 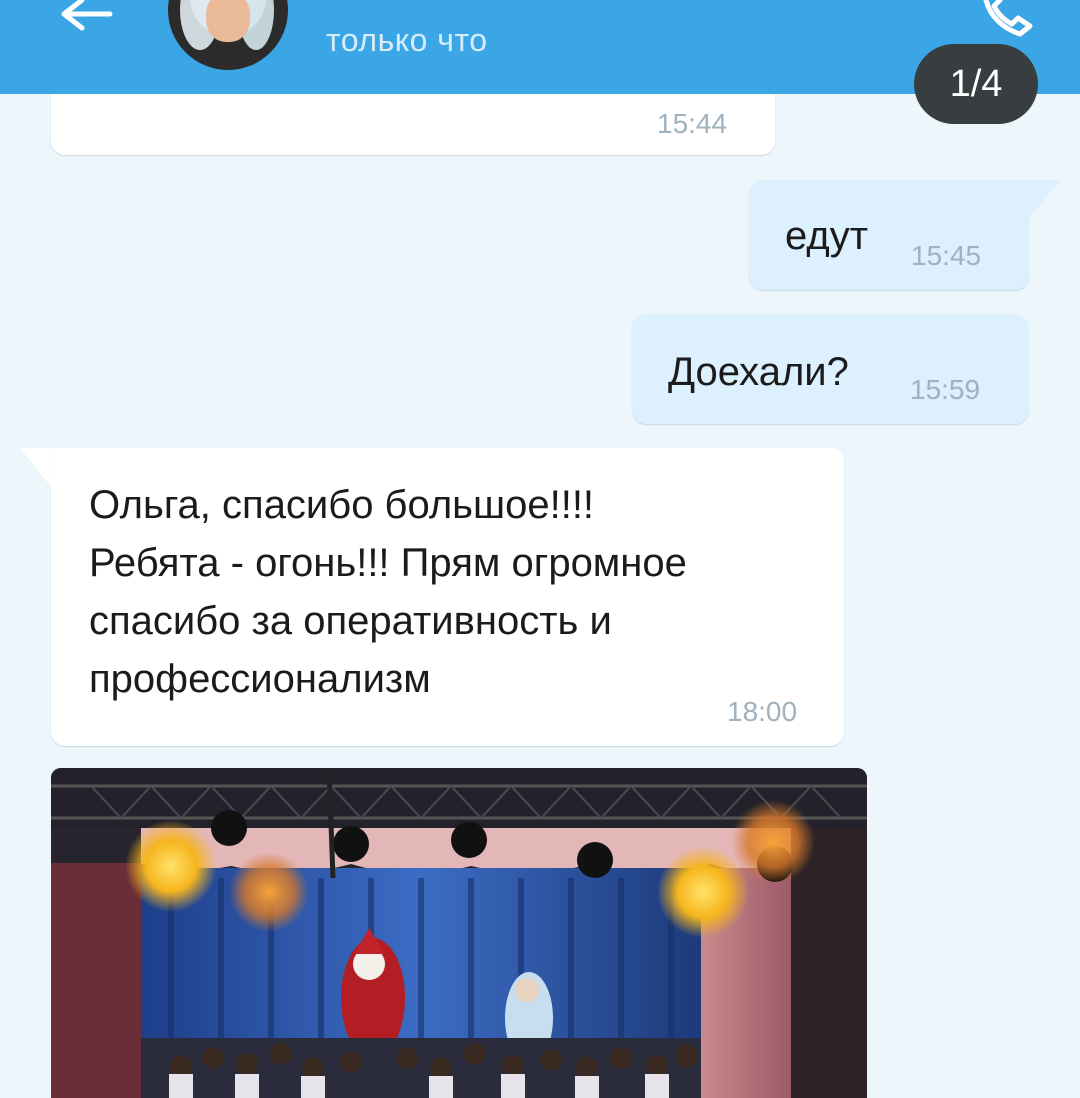 I want to click on message-bubble-outgoing: Доехали? 15:59, so click(x=830, y=369).